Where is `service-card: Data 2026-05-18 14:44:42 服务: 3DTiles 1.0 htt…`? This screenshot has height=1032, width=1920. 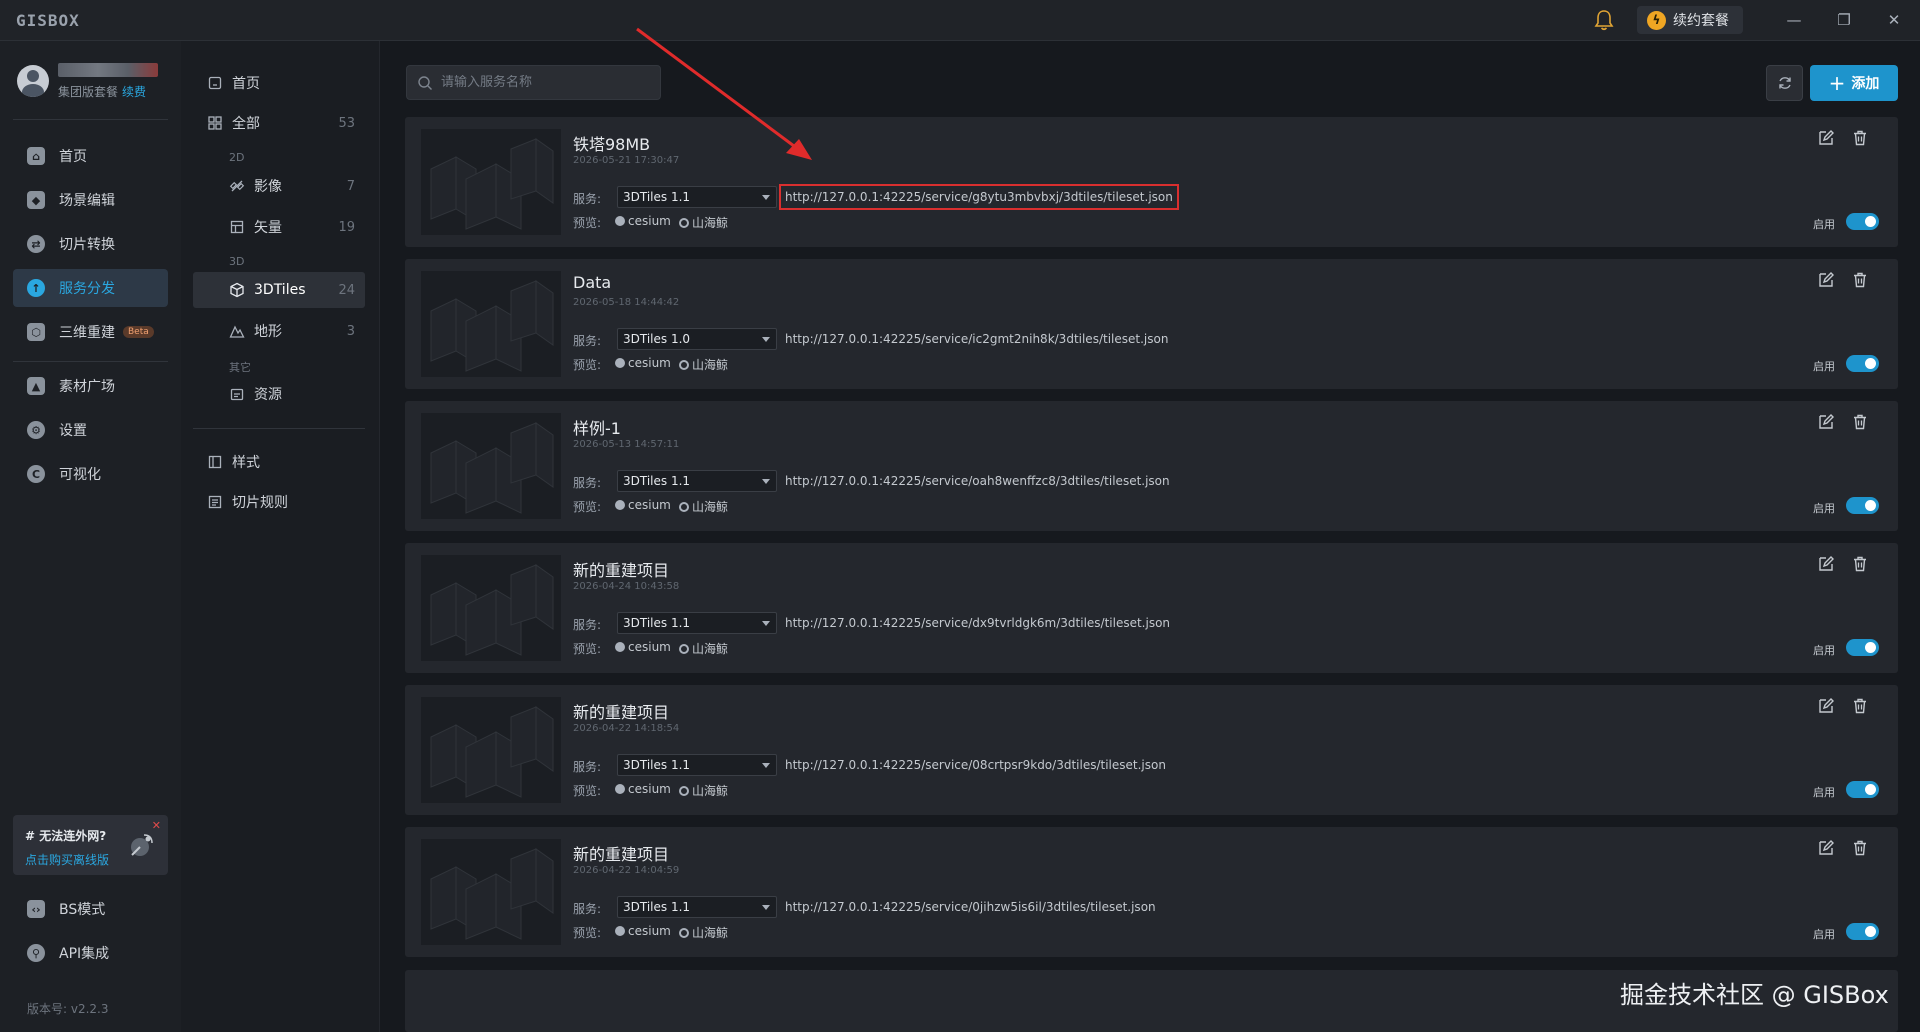 service-card: Data 2026-05-18 14:44:42 服务: 3DTiles 1.0 htt… is located at coordinates (1151, 324).